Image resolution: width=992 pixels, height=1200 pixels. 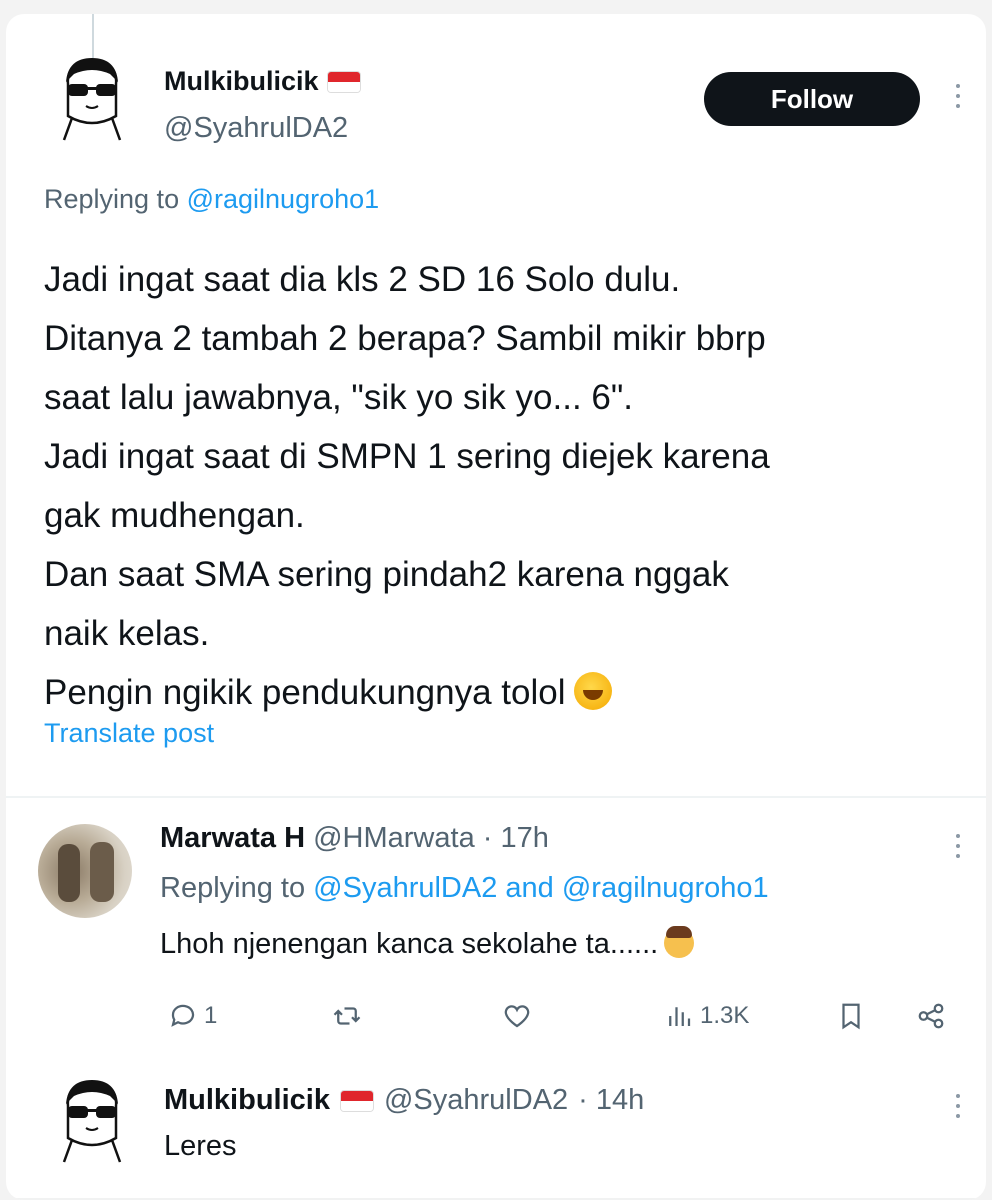 What do you see at coordinates (560, 1016) in the screenshot?
I see `reply-actions: 1 1.3K` at bounding box center [560, 1016].